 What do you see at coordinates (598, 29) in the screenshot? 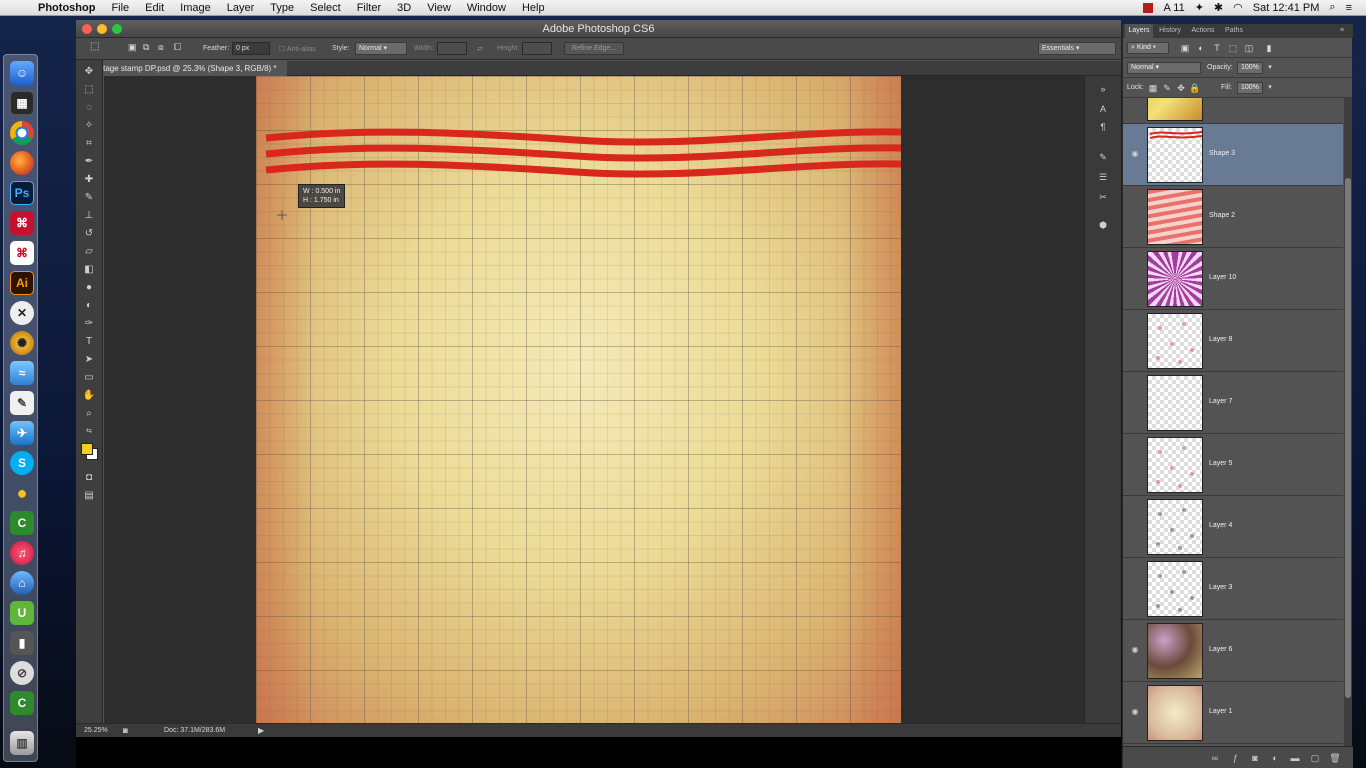
I see `window-titlebar: Adobe Photoshop CS6` at bounding box center [598, 29].